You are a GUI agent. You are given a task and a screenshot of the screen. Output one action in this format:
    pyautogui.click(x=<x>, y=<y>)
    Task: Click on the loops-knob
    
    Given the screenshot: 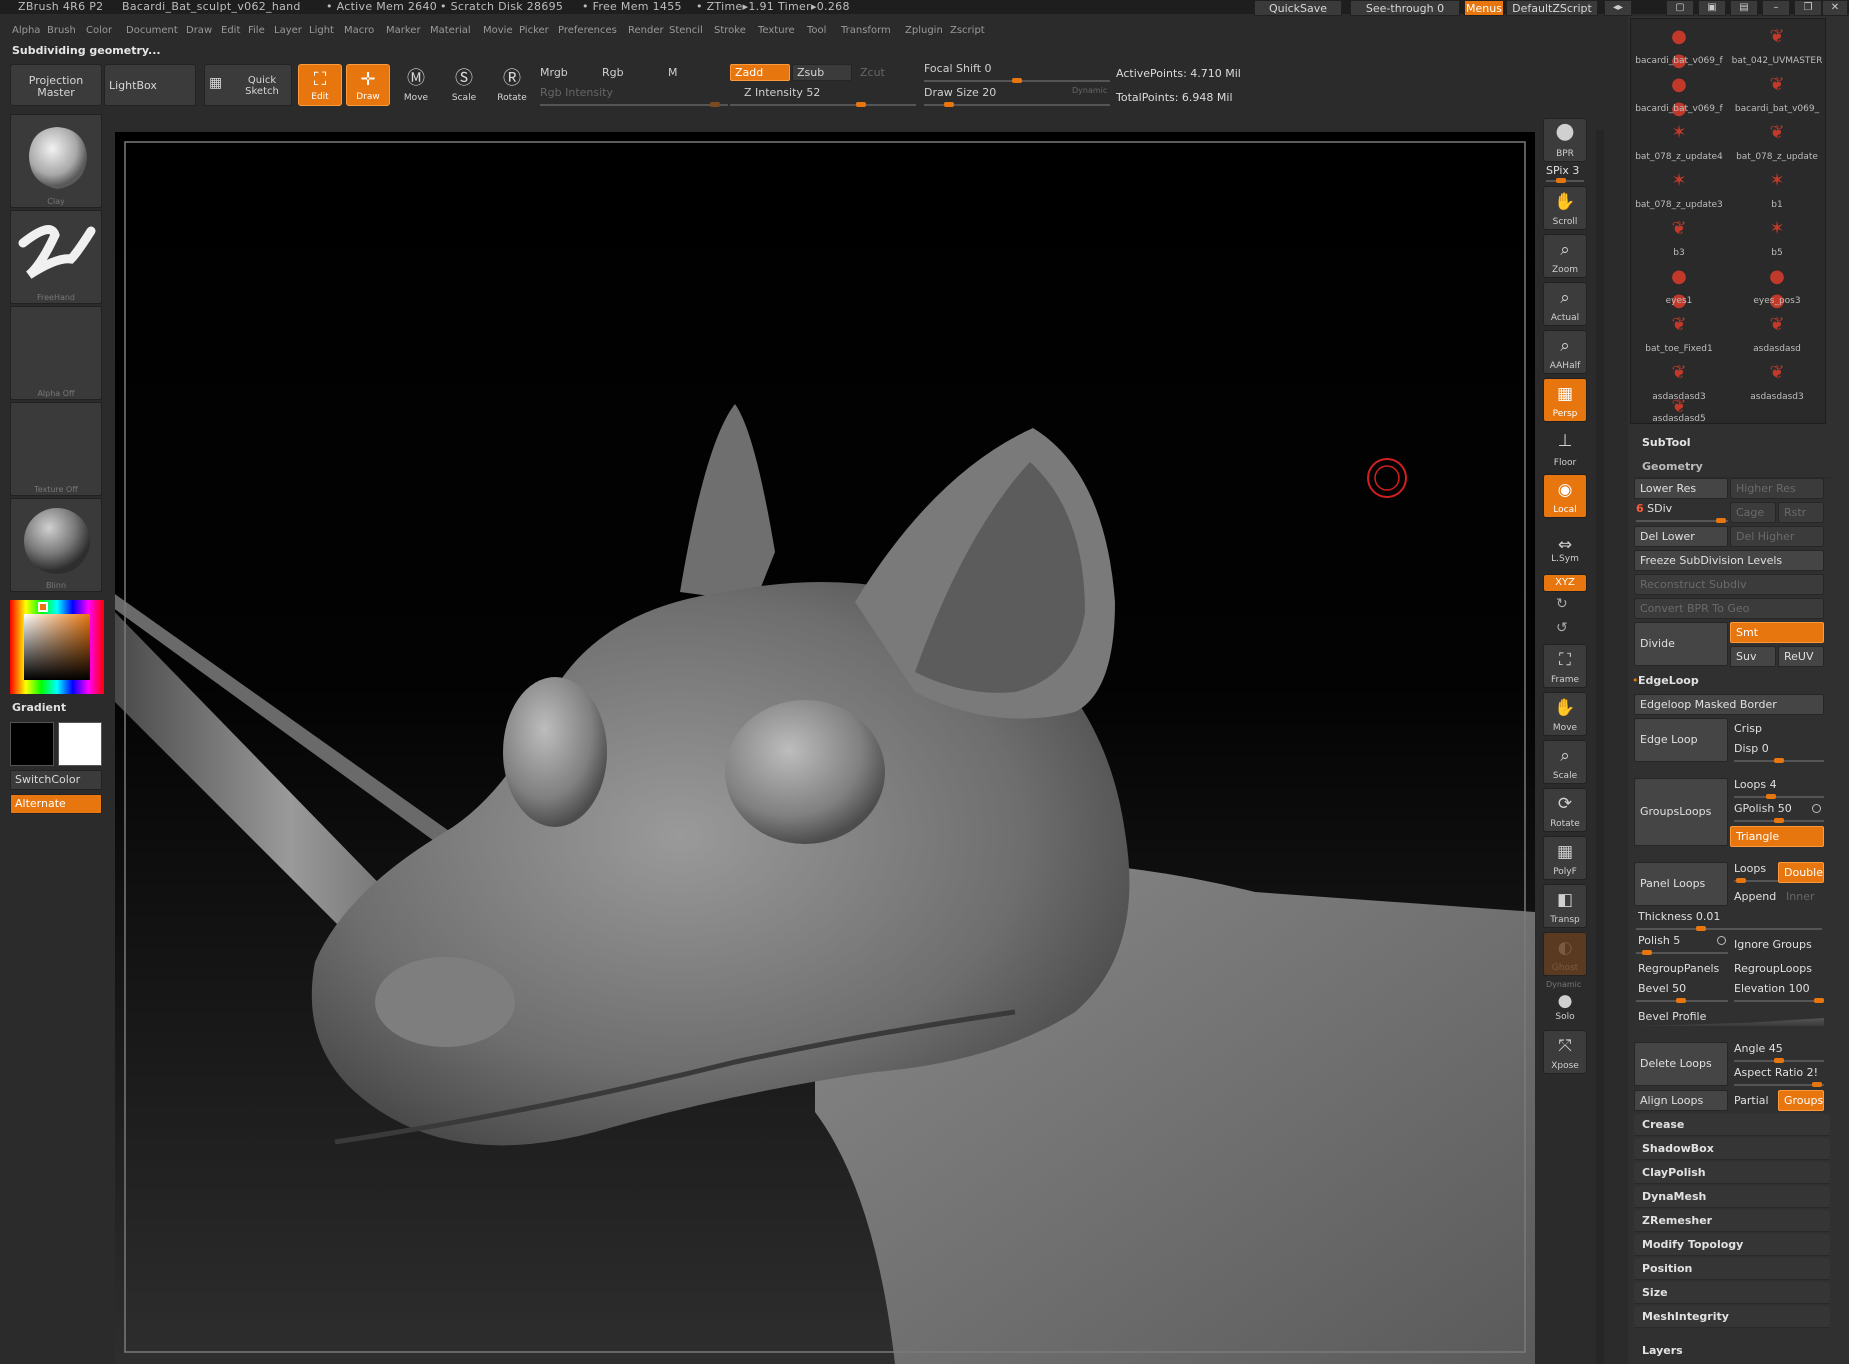 What is the action you would take?
    pyautogui.click(x=1771, y=796)
    